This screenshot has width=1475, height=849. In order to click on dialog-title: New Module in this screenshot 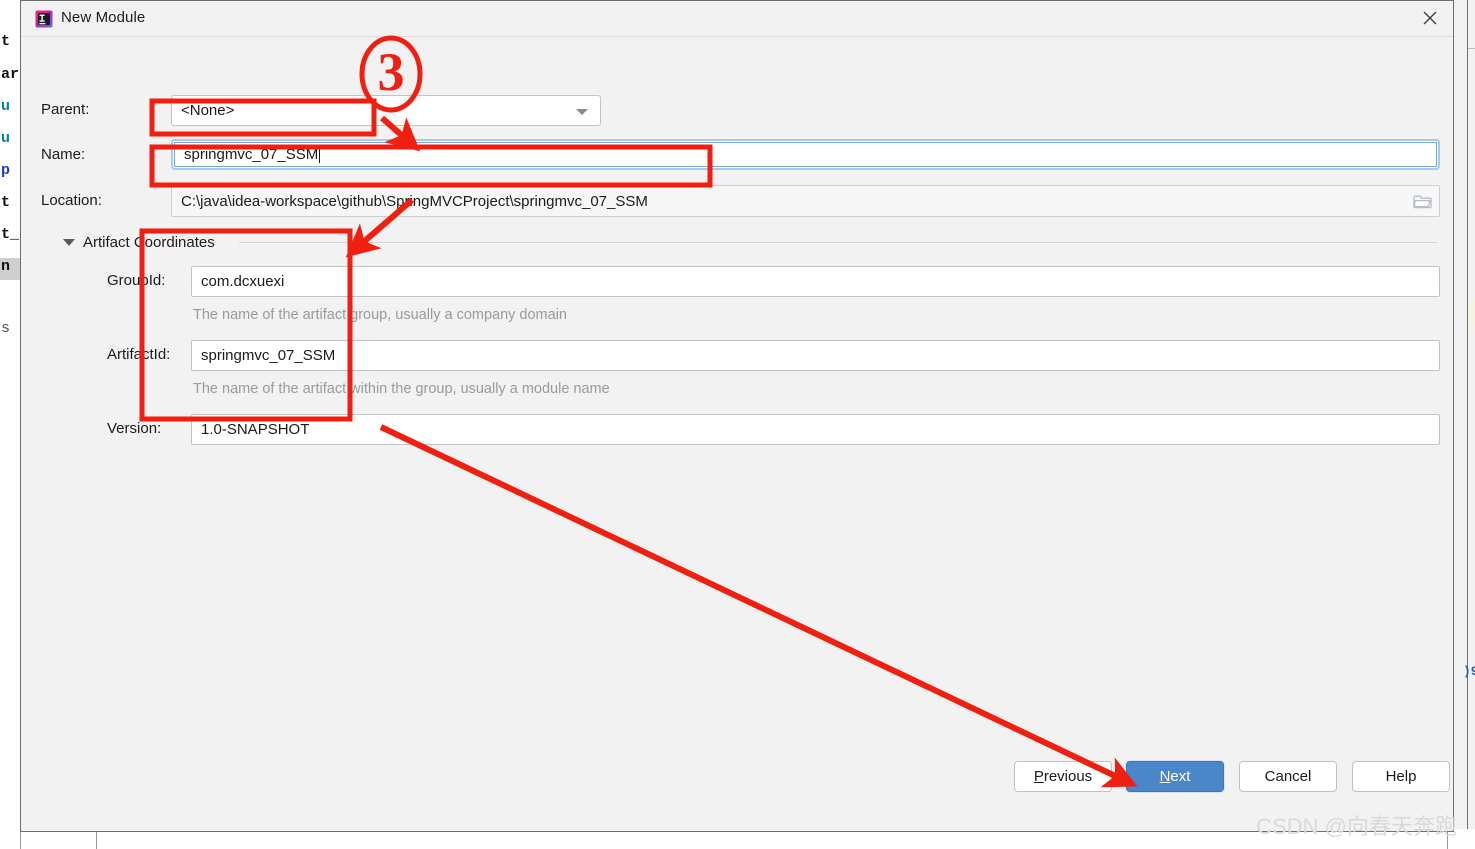, I will do `click(103, 17)`.